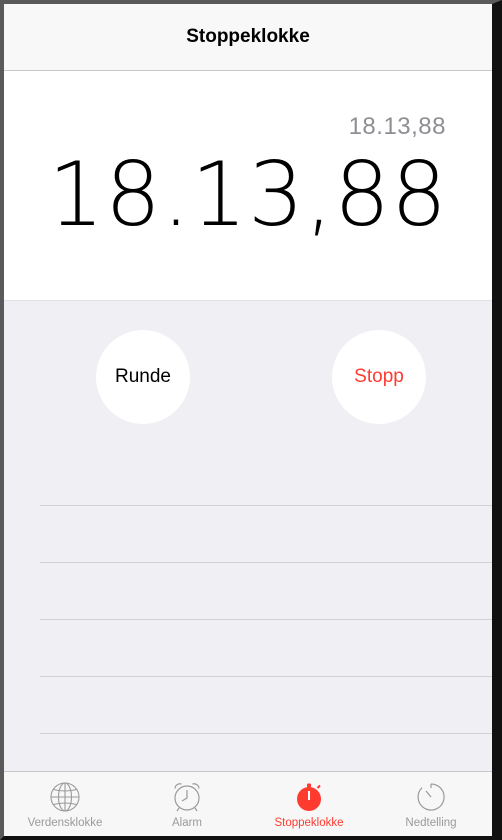  I want to click on navigation-bar: Stoppeklokke, so click(248, 37).